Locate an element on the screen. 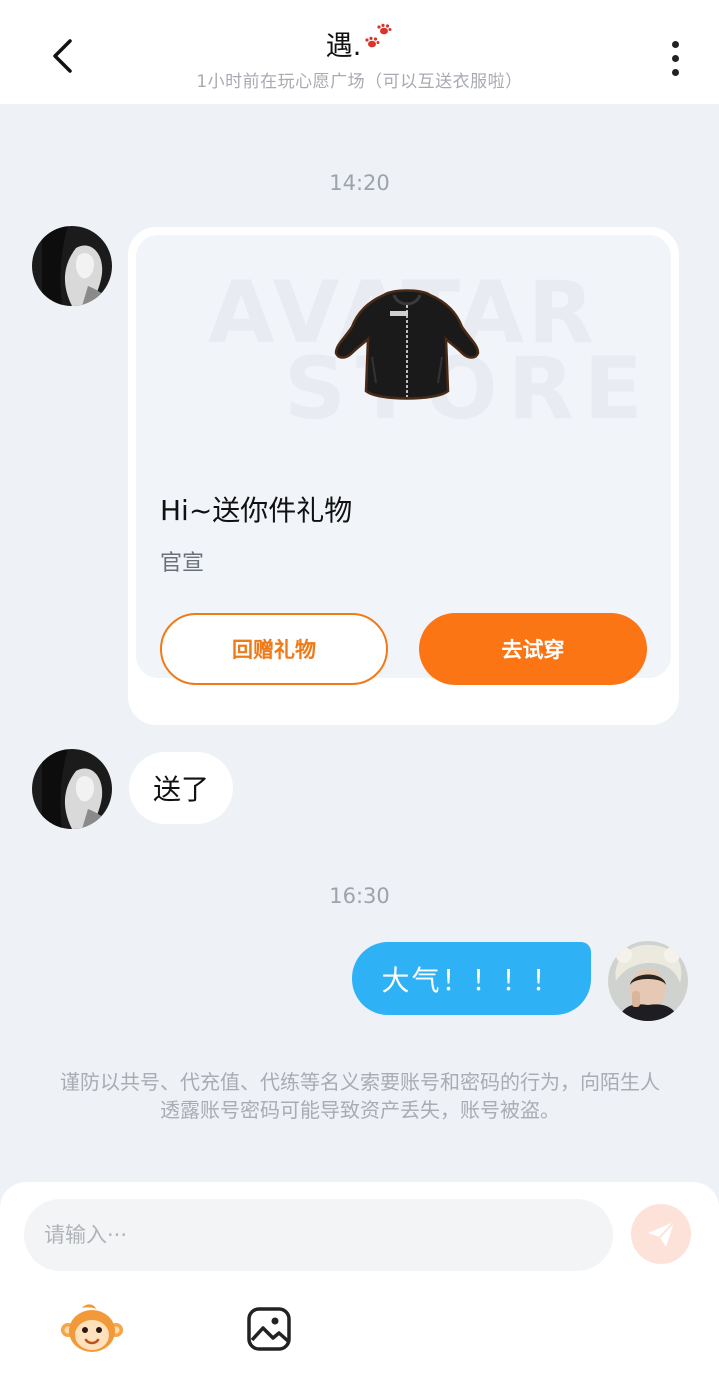 This screenshot has width=719, height=1392. hoodie-icon is located at coordinates (407, 344).